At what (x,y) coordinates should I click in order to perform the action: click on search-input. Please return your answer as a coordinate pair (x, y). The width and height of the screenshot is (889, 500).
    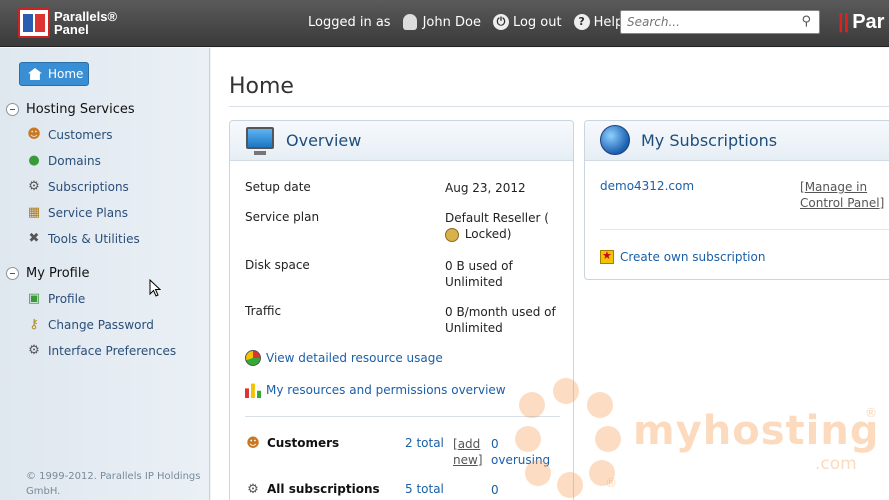
    Looking at the image, I should click on (711, 22).